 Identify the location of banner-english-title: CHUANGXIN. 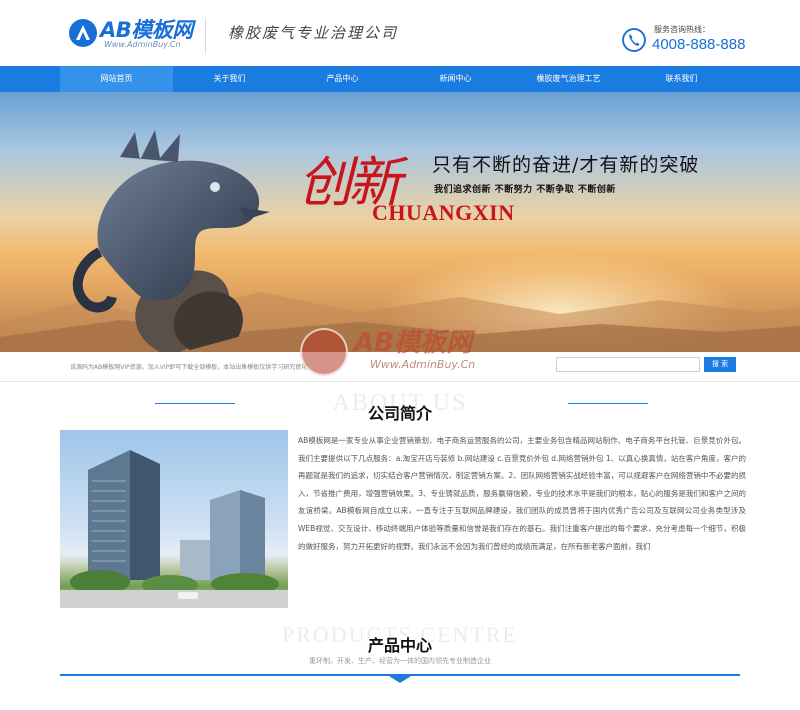
(443, 212).